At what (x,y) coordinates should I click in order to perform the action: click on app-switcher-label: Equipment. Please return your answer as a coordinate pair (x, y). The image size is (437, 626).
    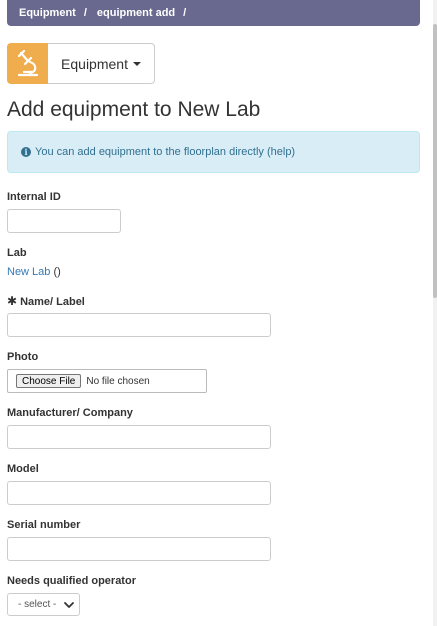
    Looking at the image, I should click on (94, 63).